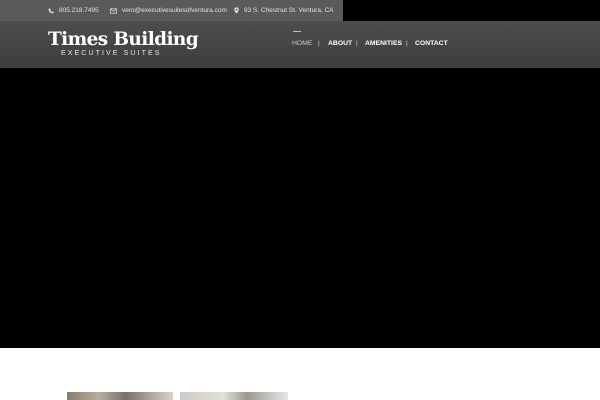 The width and height of the screenshot is (600, 400). I want to click on nav-amenities: AMENITIES, so click(383, 43).